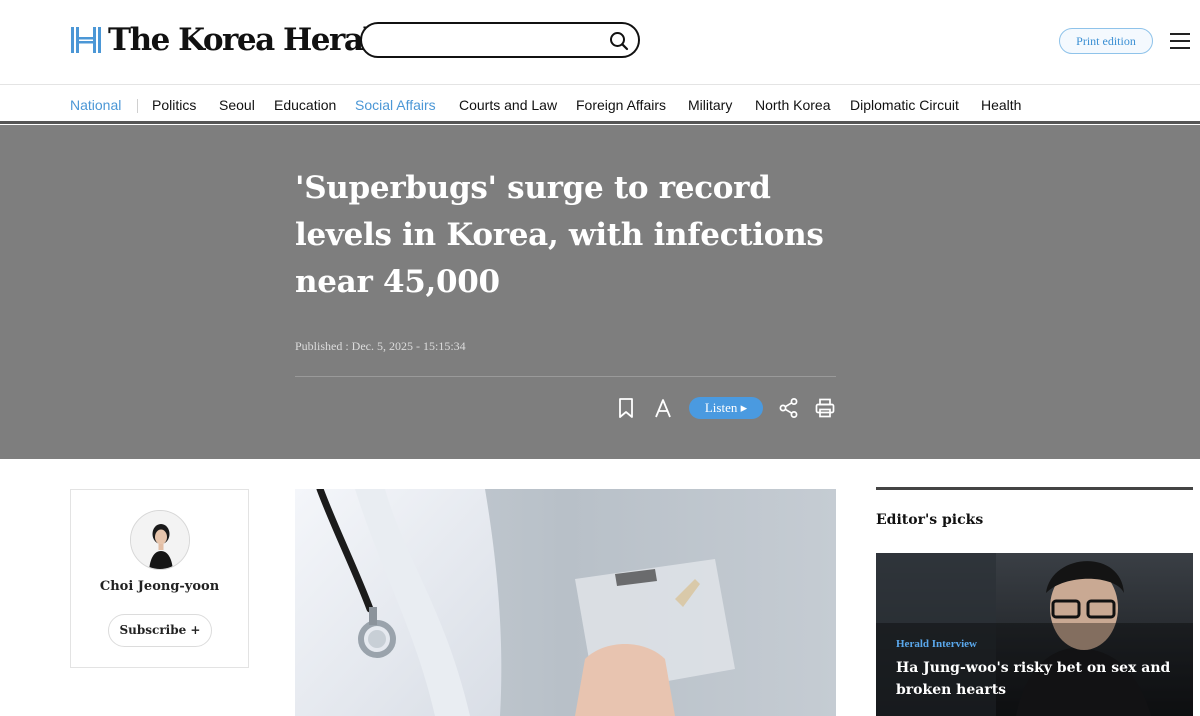 This screenshot has width=1200, height=716. What do you see at coordinates (305, 105) in the screenshot?
I see `nav-item-education: Education` at bounding box center [305, 105].